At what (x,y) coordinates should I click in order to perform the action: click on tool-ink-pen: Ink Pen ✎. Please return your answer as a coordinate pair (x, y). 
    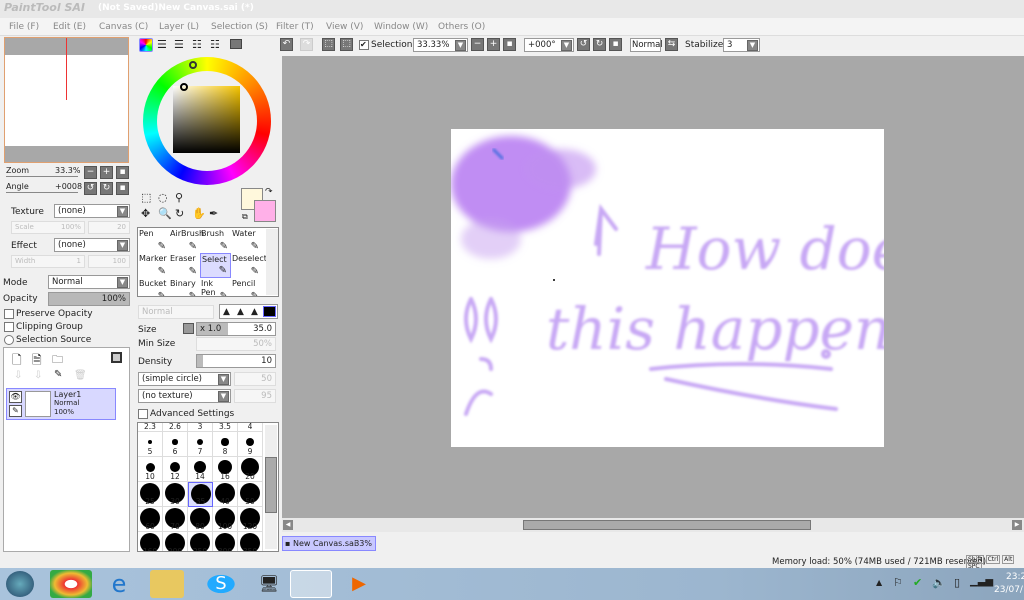
    Looking at the image, I should click on (215, 287).